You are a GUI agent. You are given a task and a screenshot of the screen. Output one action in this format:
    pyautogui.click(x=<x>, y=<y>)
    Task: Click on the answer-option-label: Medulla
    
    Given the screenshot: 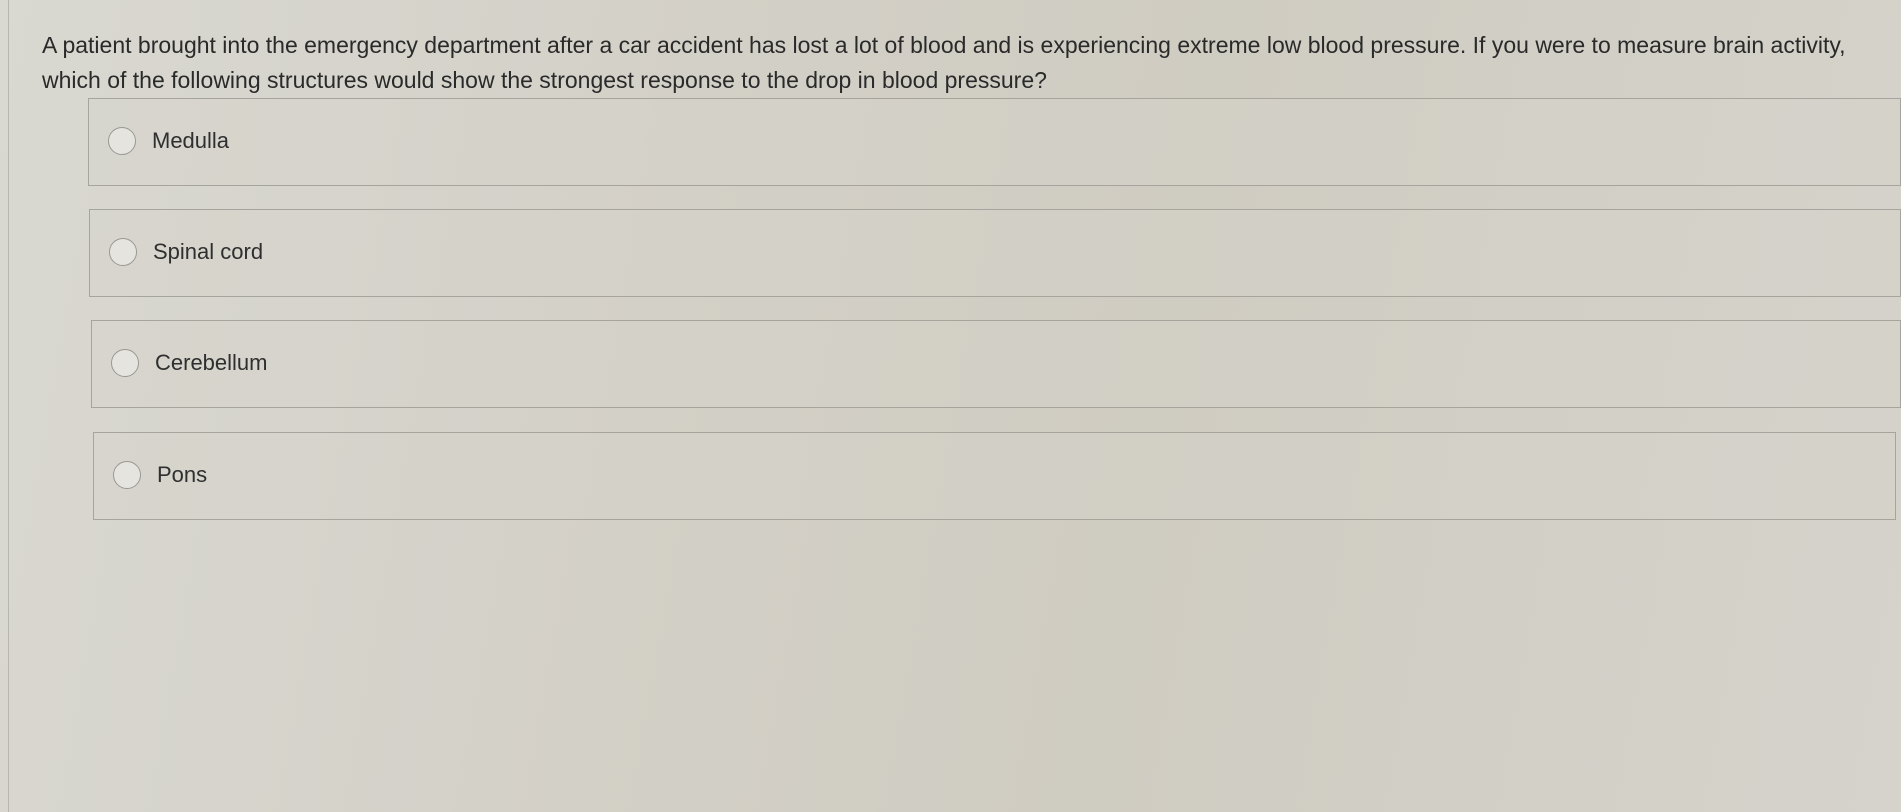 What is the action you would take?
    pyautogui.click(x=191, y=140)
    